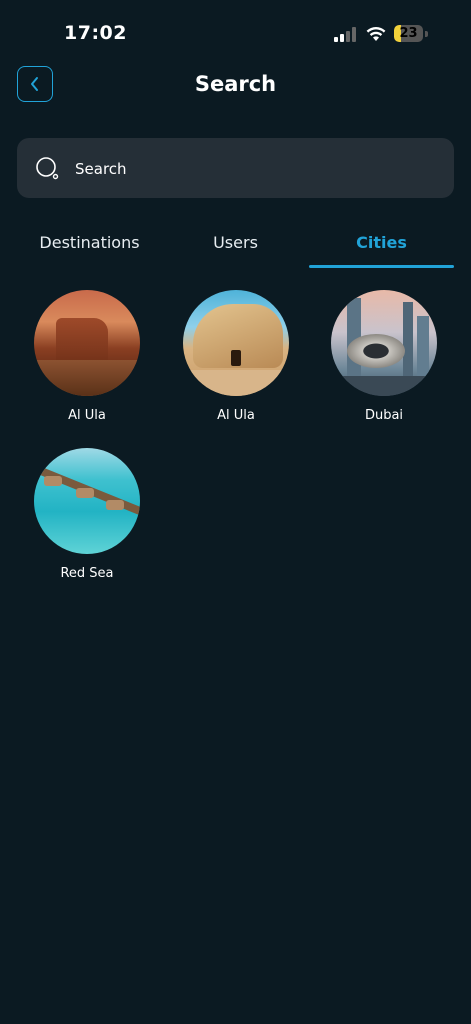 The width and height of the screenshot is (471, 1024). I want to click on city-item-dubai: Dubai, so click(384, 356).